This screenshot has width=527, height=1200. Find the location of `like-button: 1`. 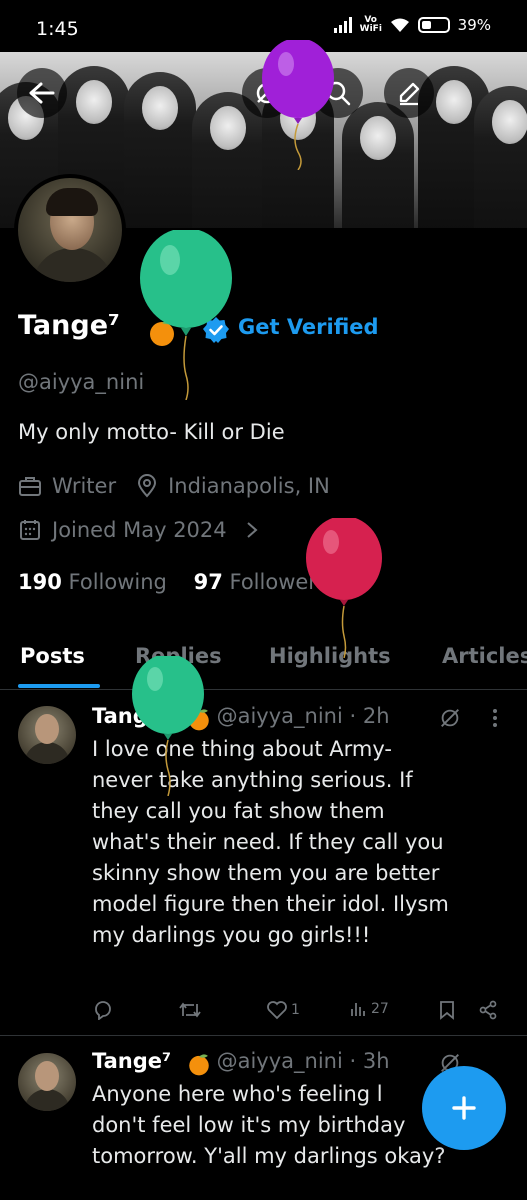

like-button: 1 is located at coordinates (283, 1010).